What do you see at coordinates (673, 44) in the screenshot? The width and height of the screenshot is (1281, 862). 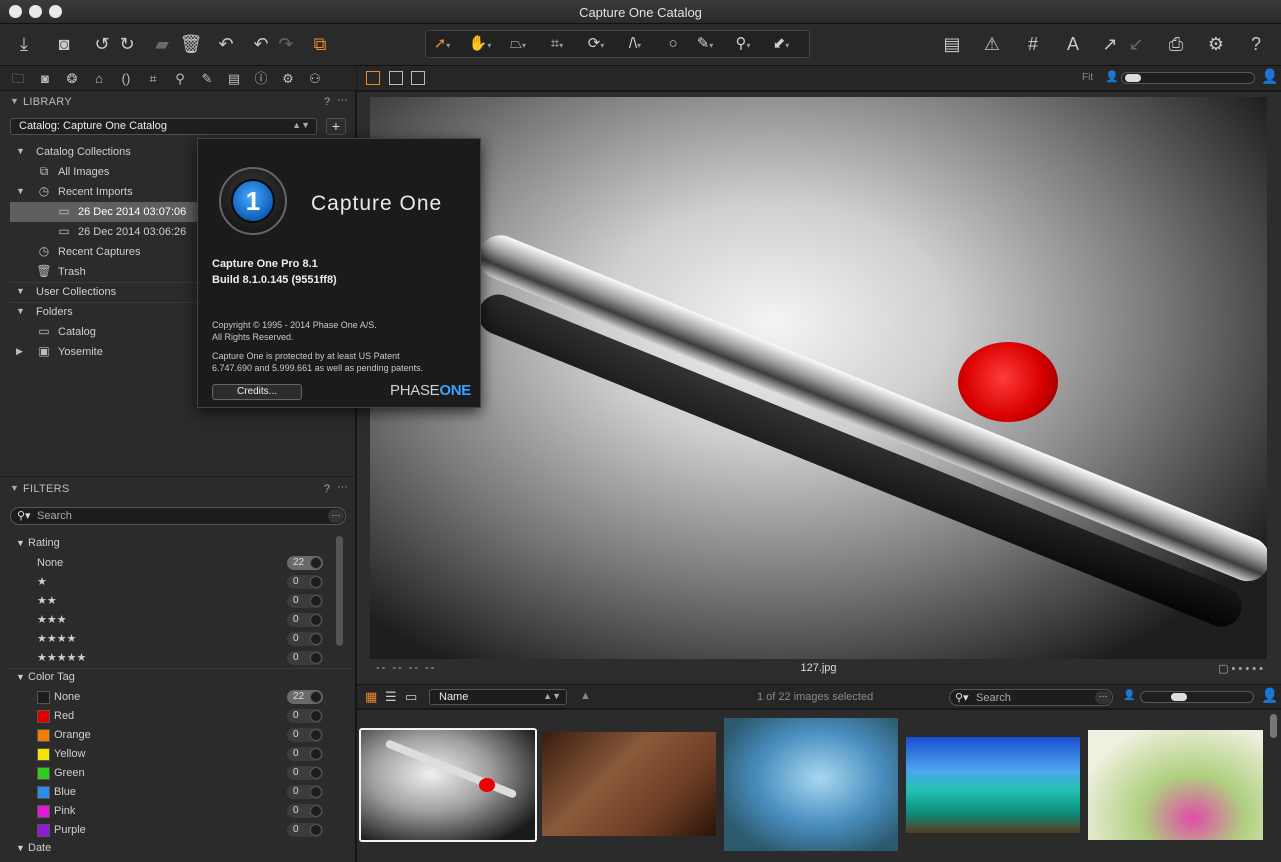 I see `circle-icon: ○` at bounding box center [673, 44].